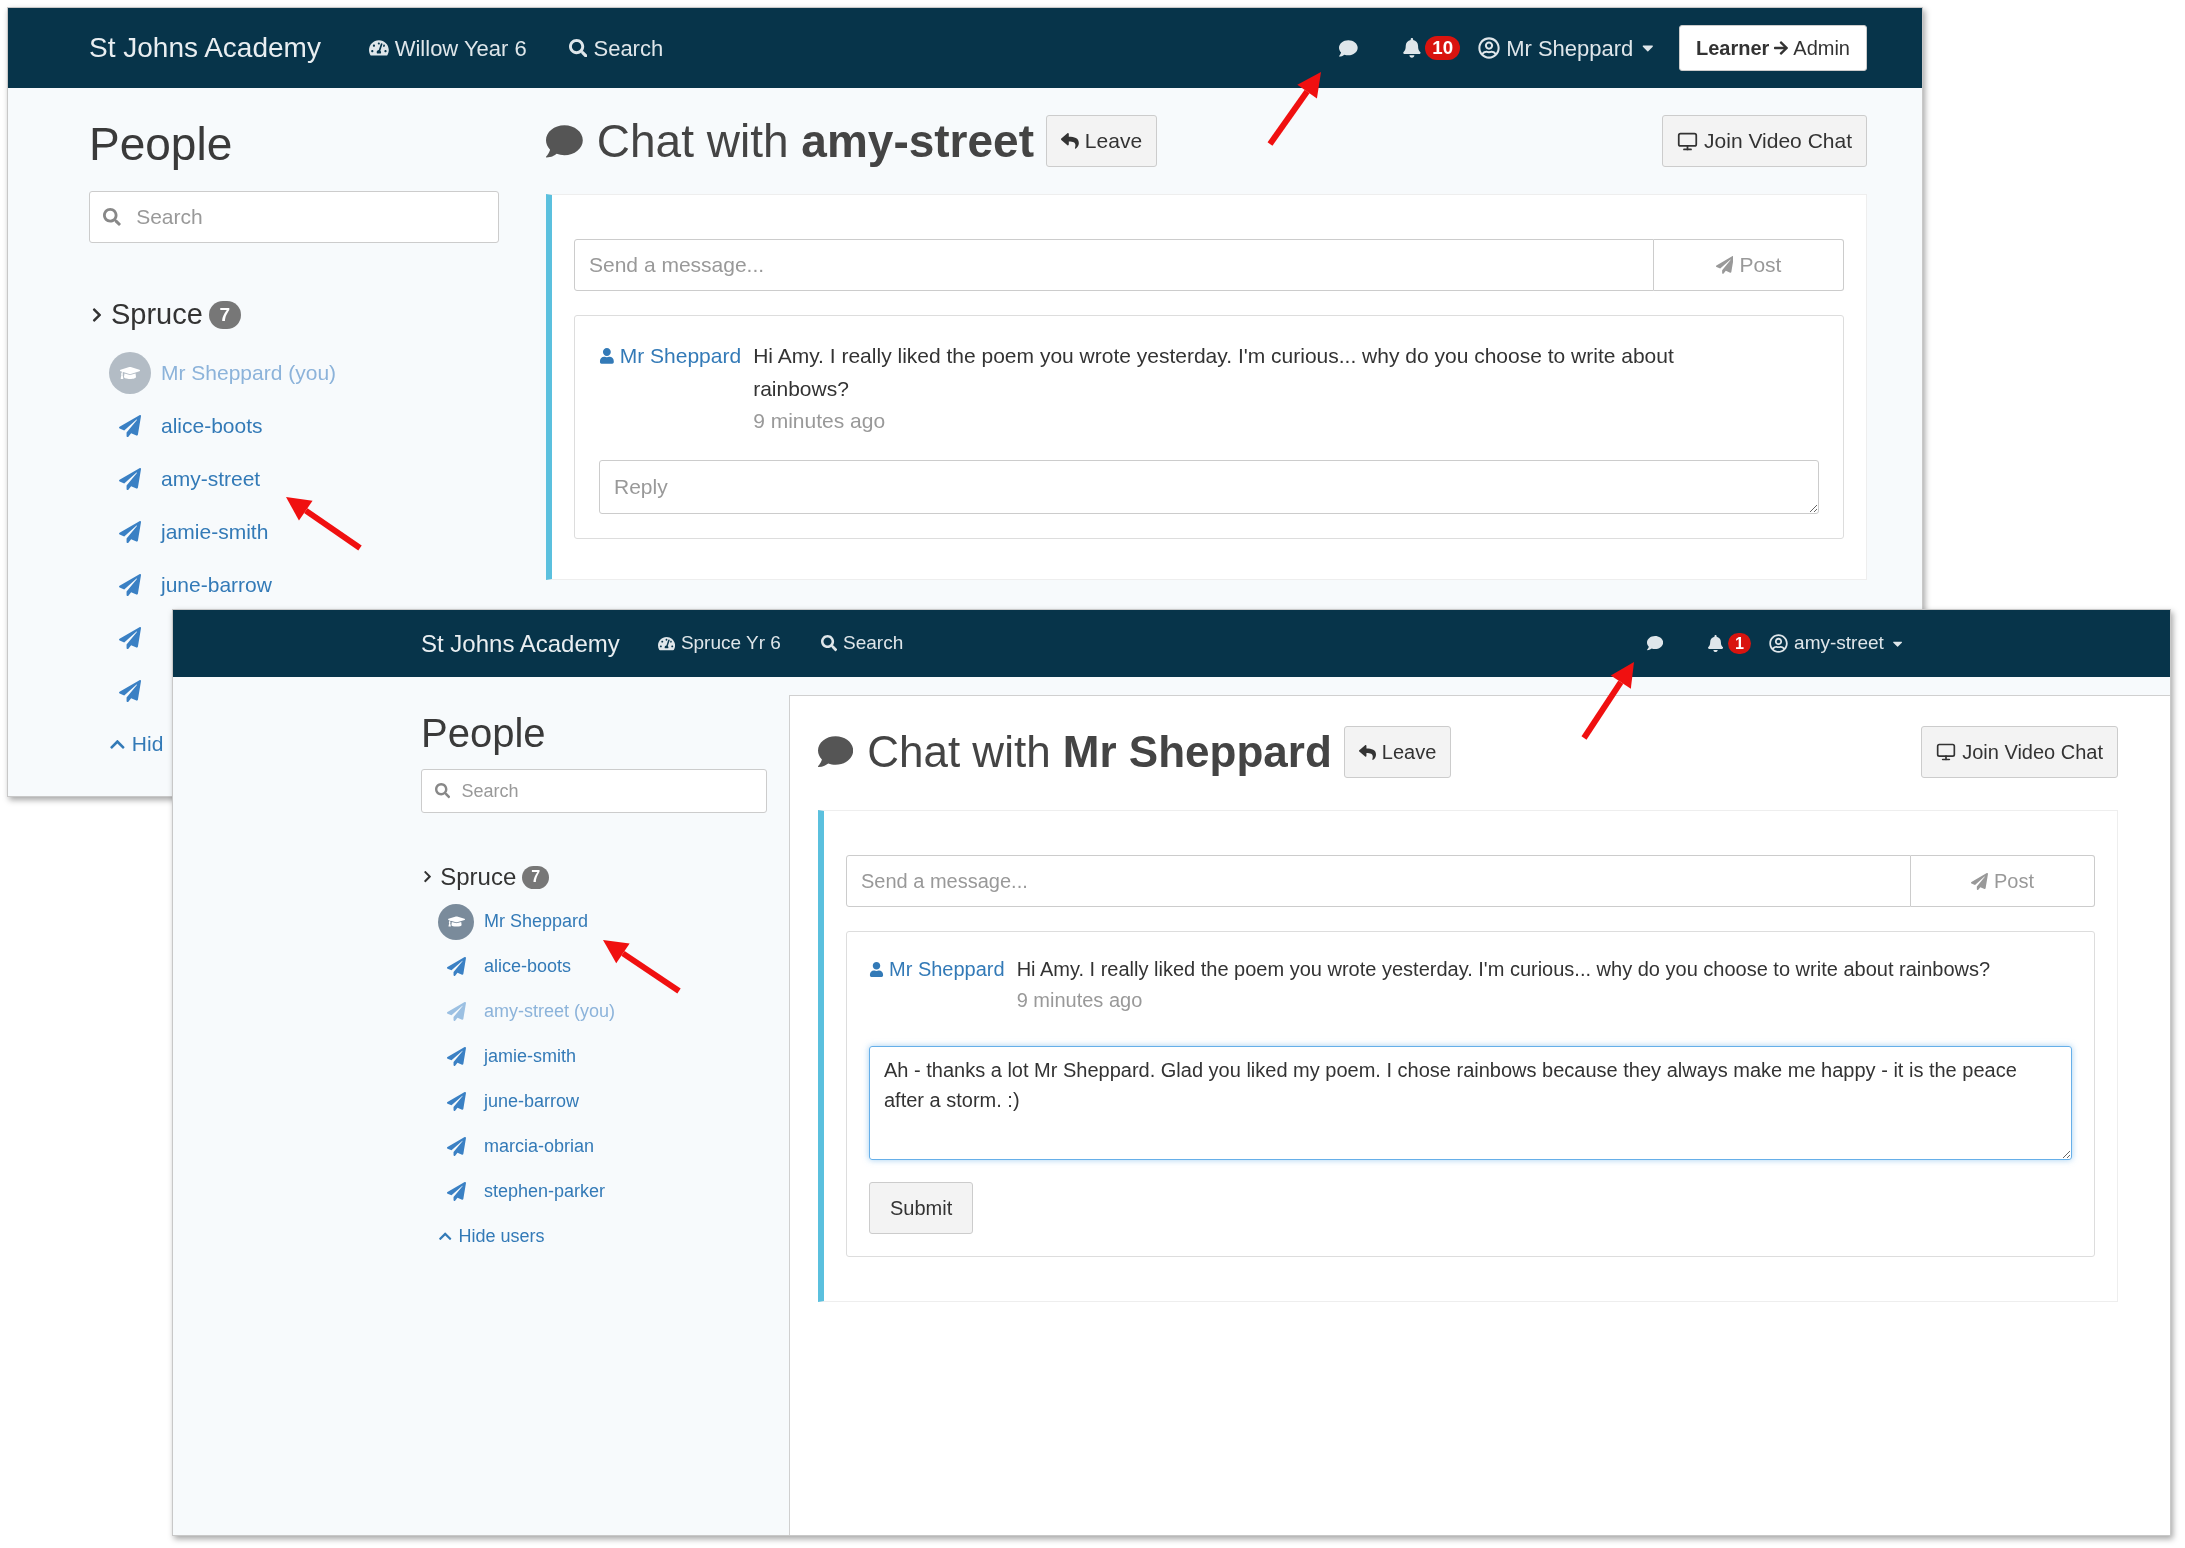 This screenshot has width=2185, height=1548. What do you see at coordinates (1443, 48) in the screenshot?
I see `notification-count: 10` at bounding box center [1443, 48].